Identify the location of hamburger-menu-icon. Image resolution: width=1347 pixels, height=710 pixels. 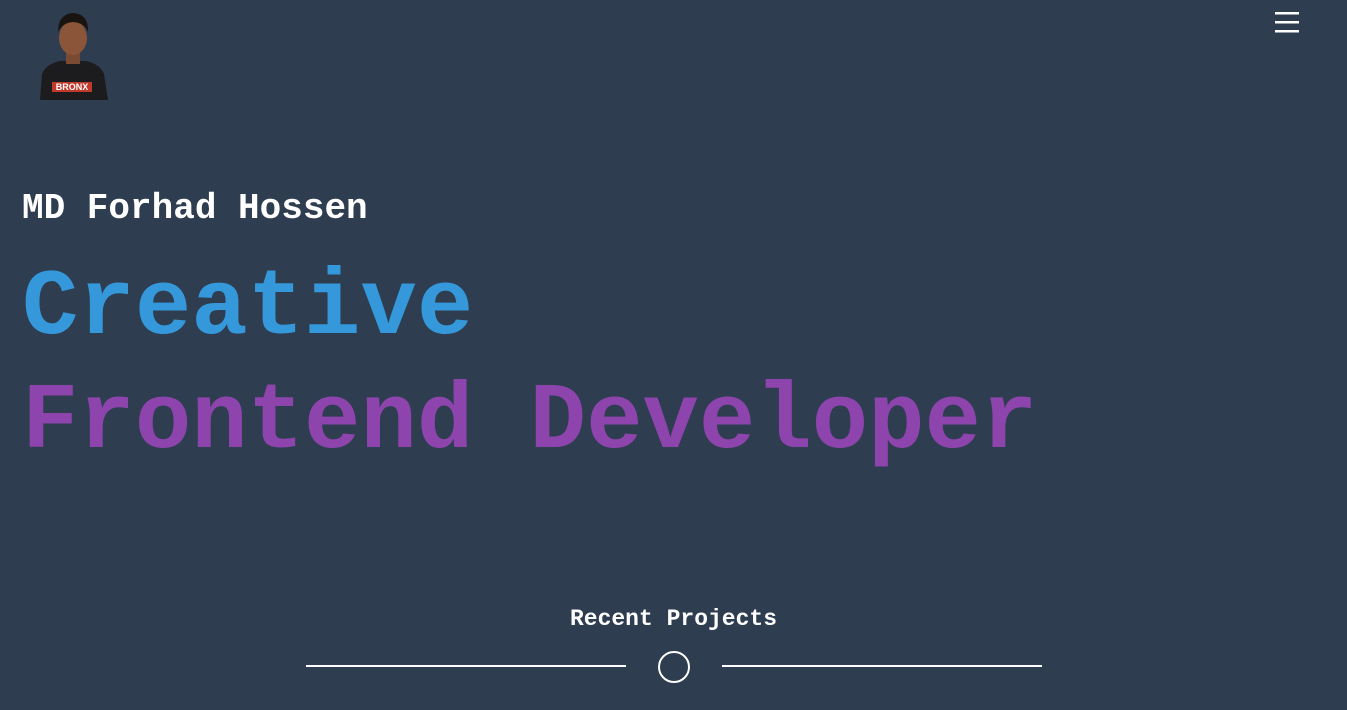
(1287, 22).